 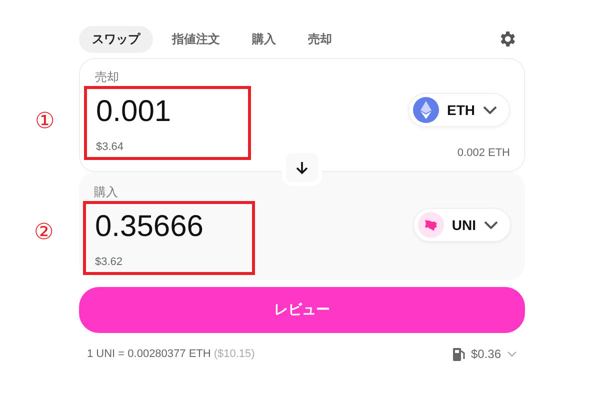 I want to click on gas-fee: $0.36, so click(x=485, y=354).